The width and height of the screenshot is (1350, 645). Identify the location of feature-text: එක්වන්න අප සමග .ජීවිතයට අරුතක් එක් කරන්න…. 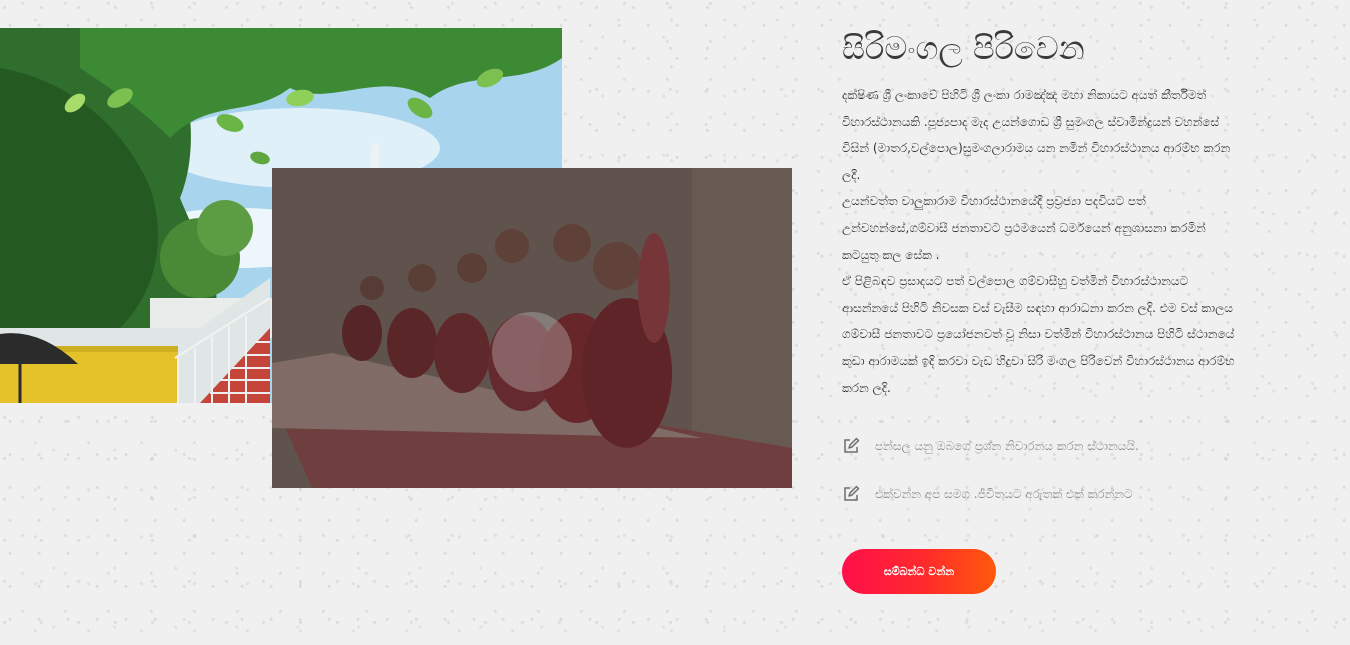
(1004, 493).